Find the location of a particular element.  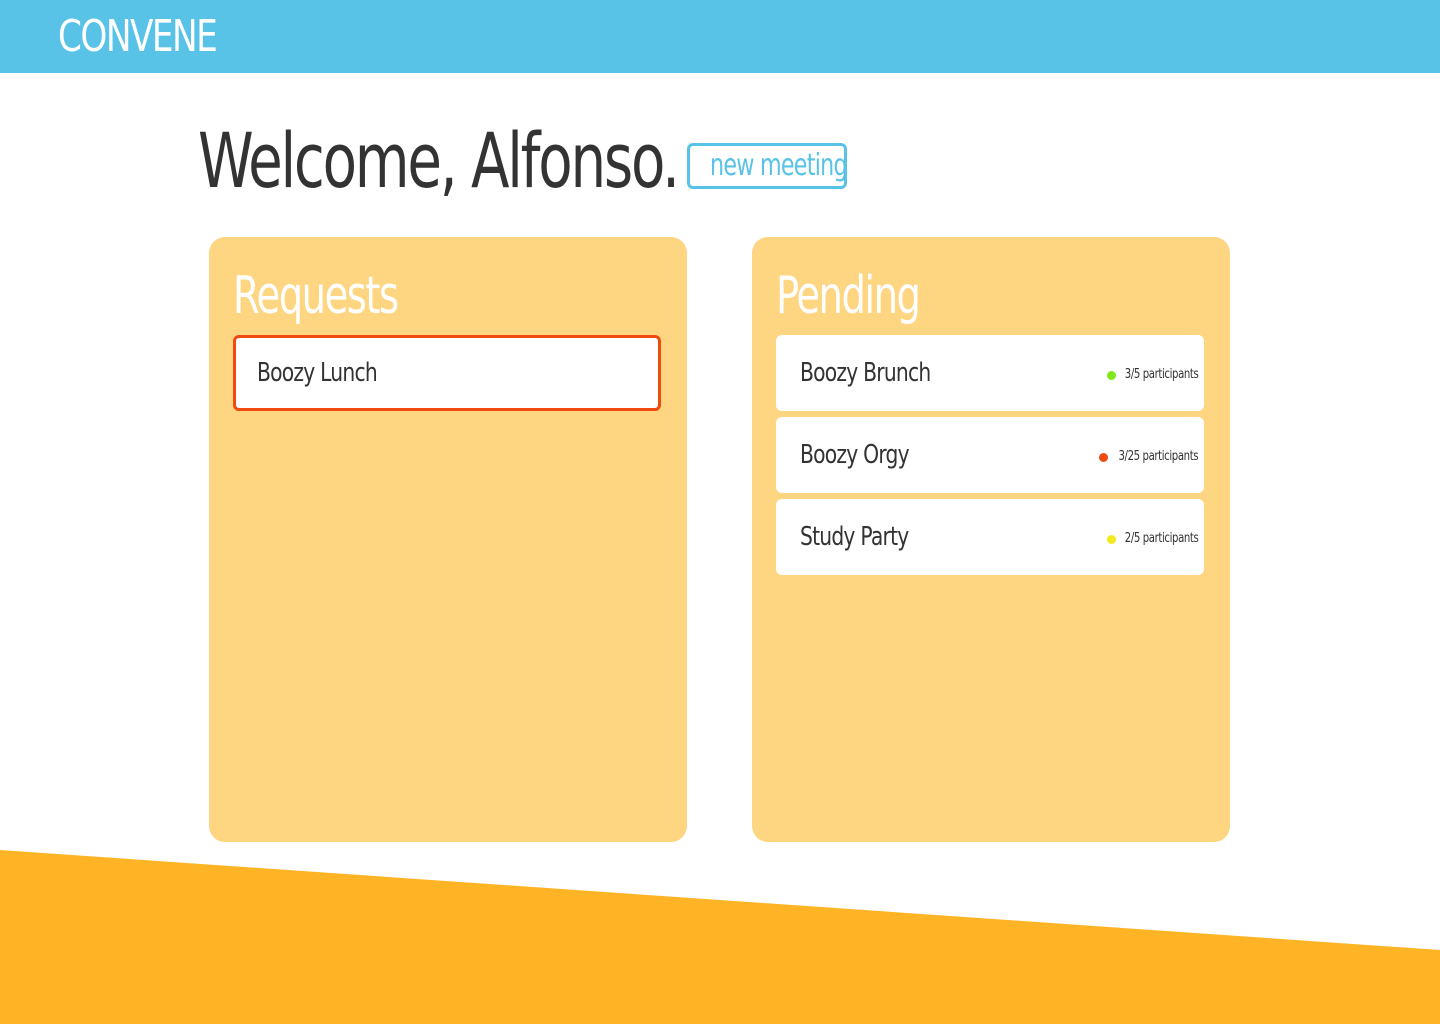

new-meeting-button: new meeting is located at coordinates (767, 166).